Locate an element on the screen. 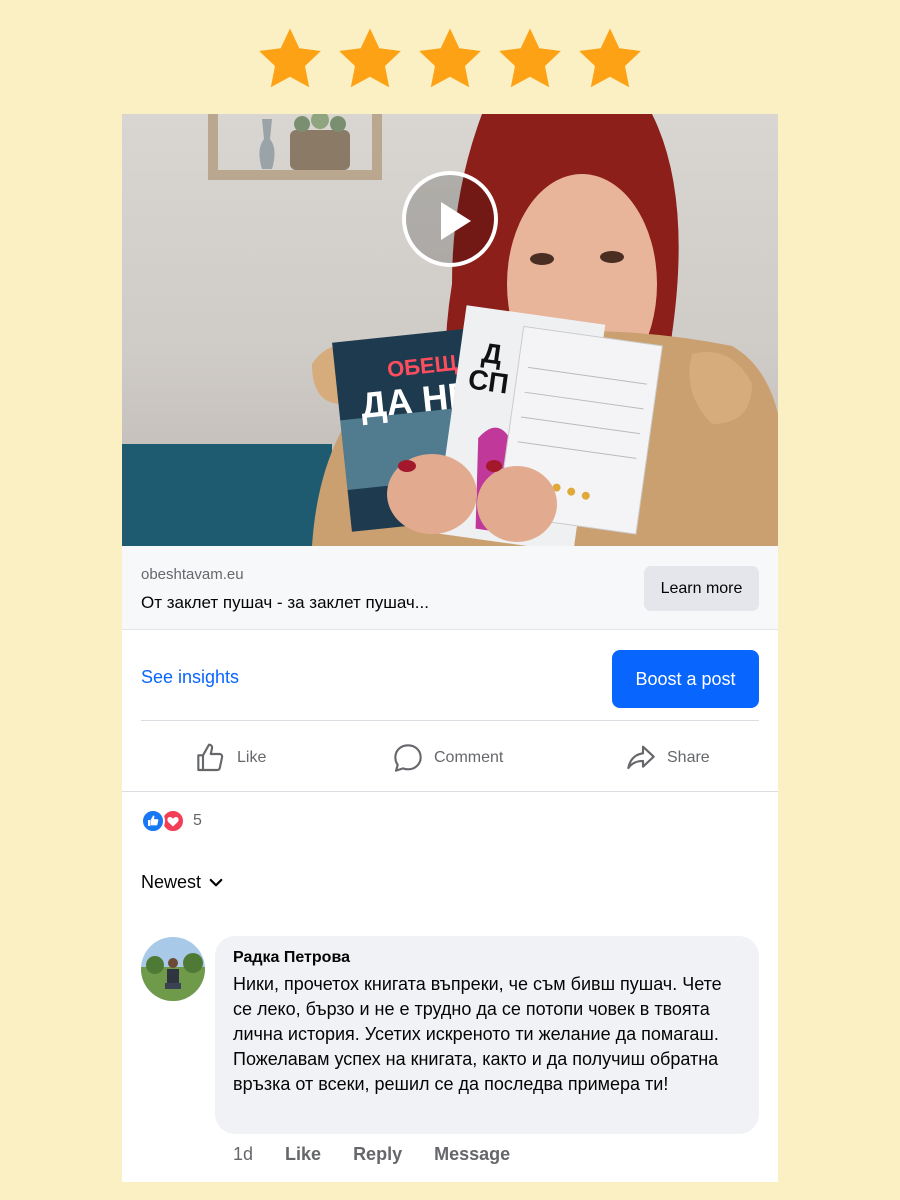 The width and height of the screenshot is (900, 1200). comment-author: Радка Петрова is located at coordinates (487, 958).